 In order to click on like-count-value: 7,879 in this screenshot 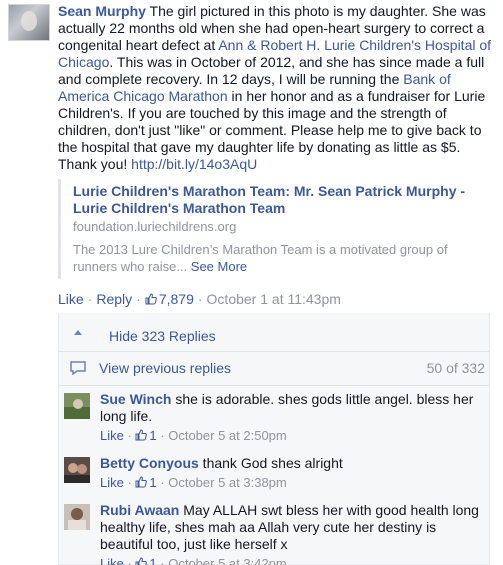, I will do `click(176, 299)`.